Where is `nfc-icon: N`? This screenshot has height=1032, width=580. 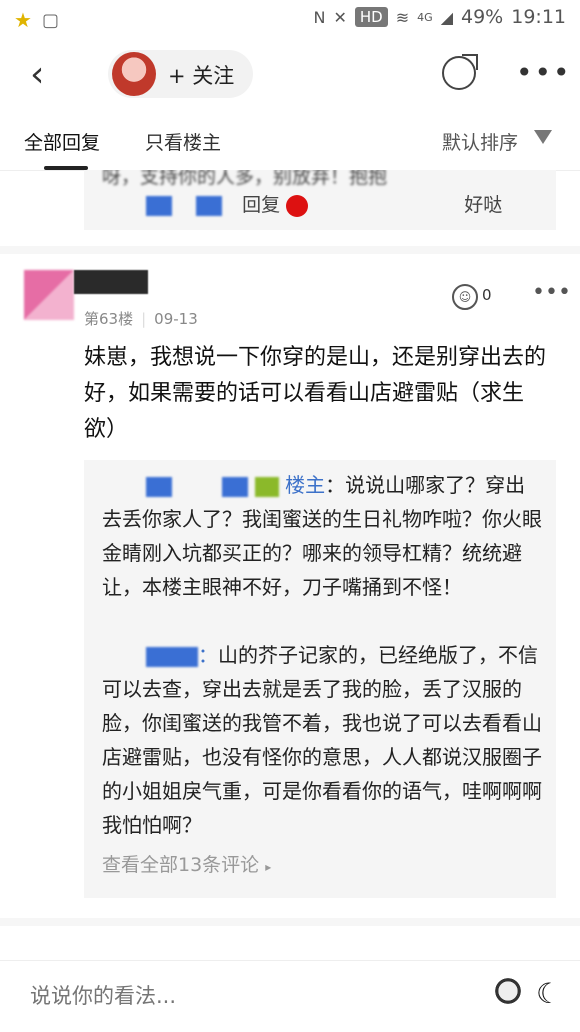 nfc-icon: N is located at coordinates (319, 17).